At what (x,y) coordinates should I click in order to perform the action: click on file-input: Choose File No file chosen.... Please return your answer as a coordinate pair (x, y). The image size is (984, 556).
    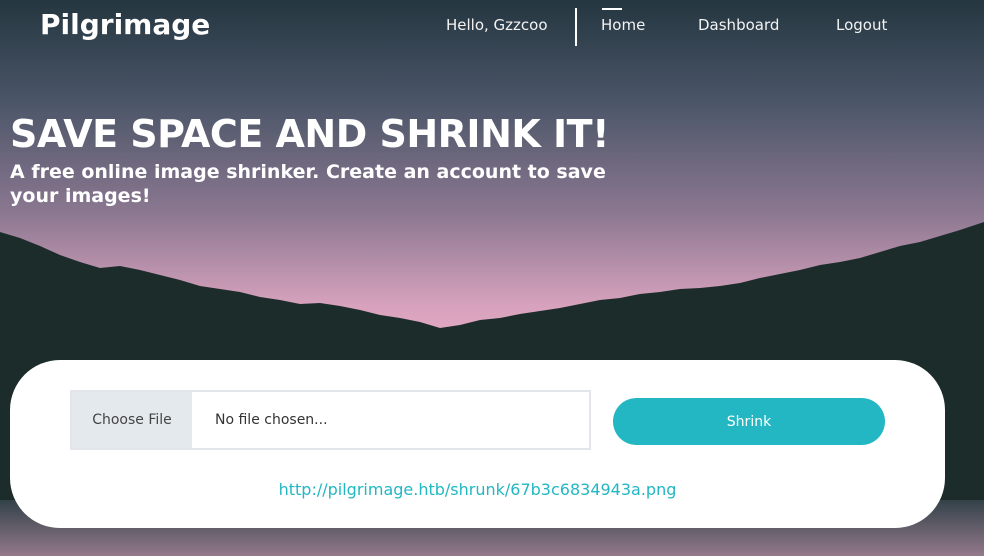
    Looking at the image, I should click on (330, 420).